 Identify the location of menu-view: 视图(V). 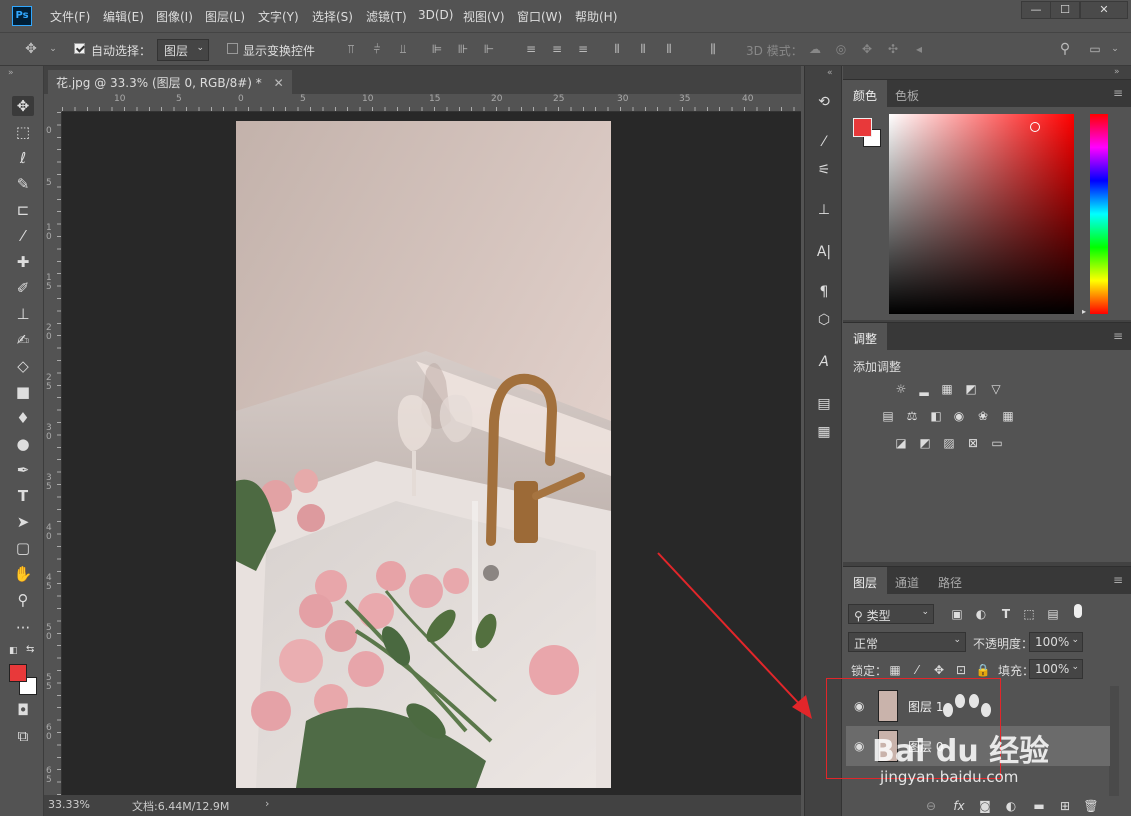
(484, 16).